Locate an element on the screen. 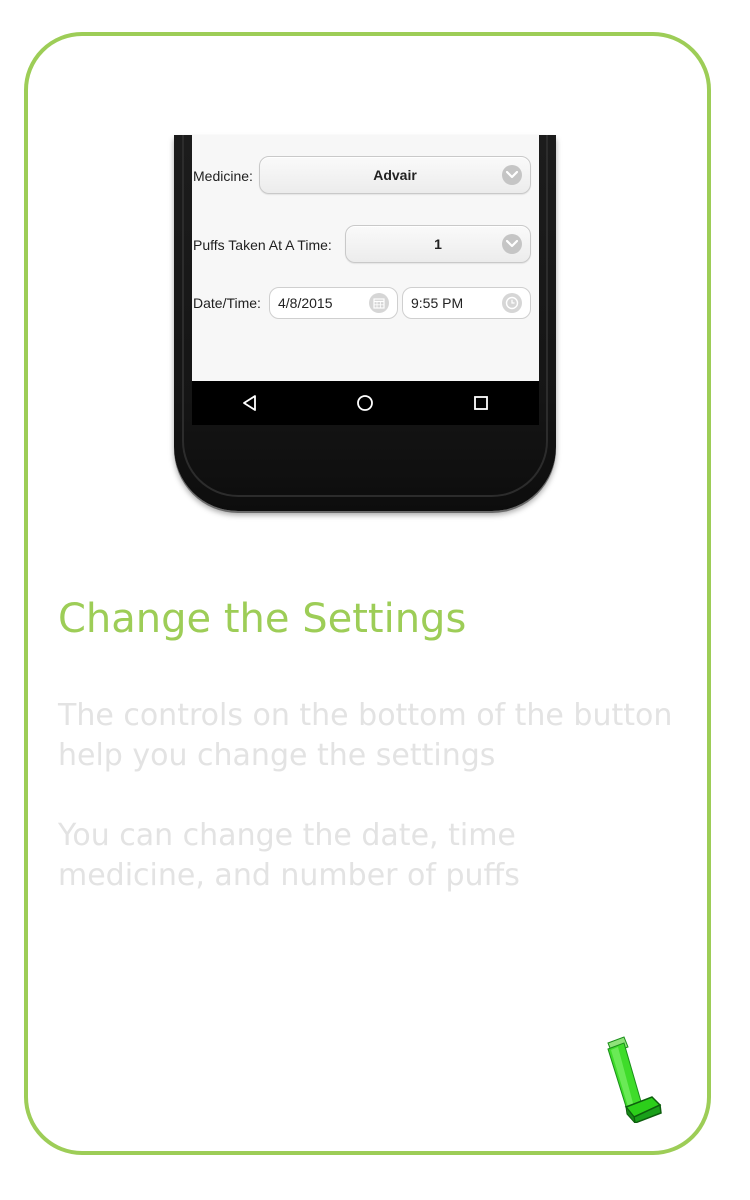 The width and height of the screenshot is (750, 1200). home-circle-icon is located at coordinates (365, 403).